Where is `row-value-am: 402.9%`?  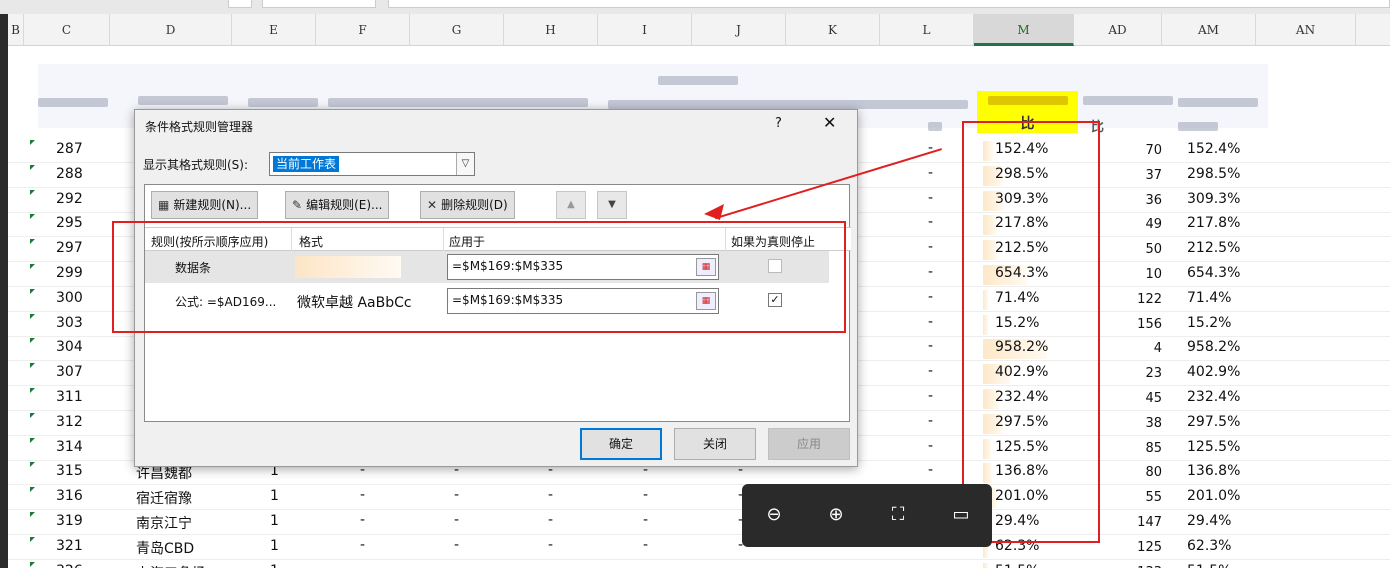 row-value-am: 402.9% is located at coordinates (1214, 372).